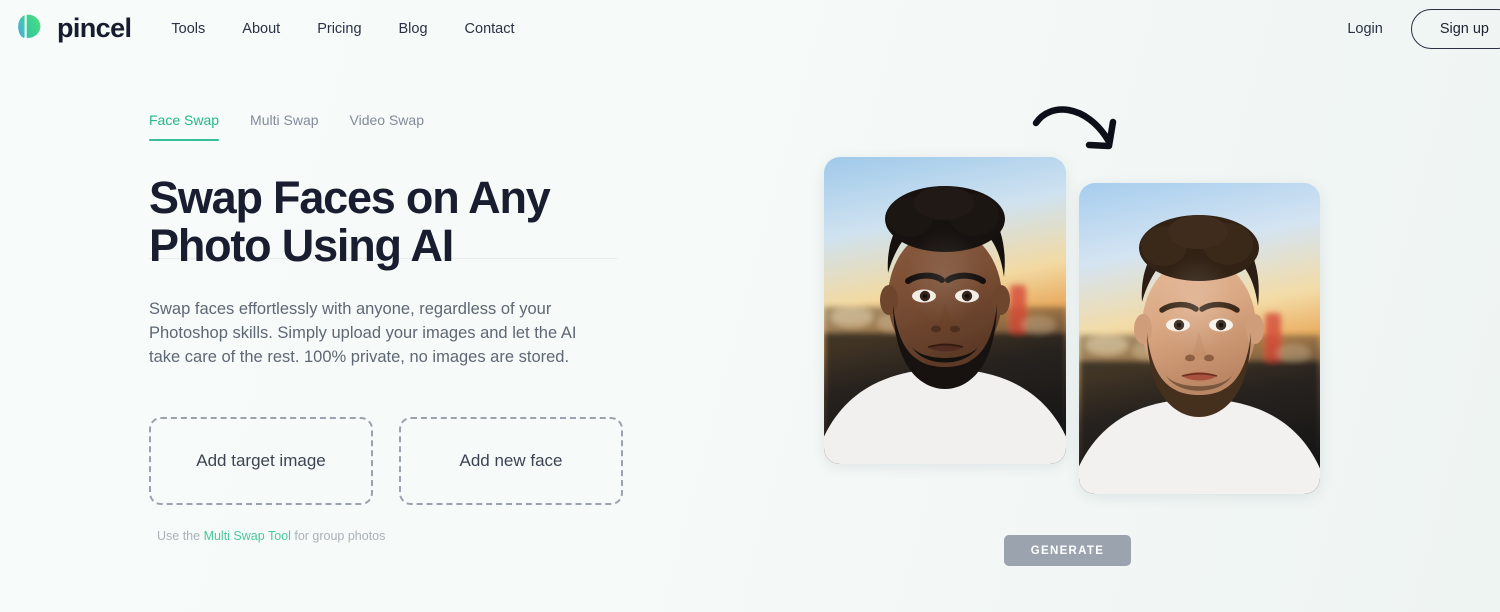 Image resolution: width=1500 pixels, height=612 pixels. What do you see at coordinates (386, 461) in the screenshot?
I see `upload-row: Add target image Add new face` at bounding box center [386, 461].